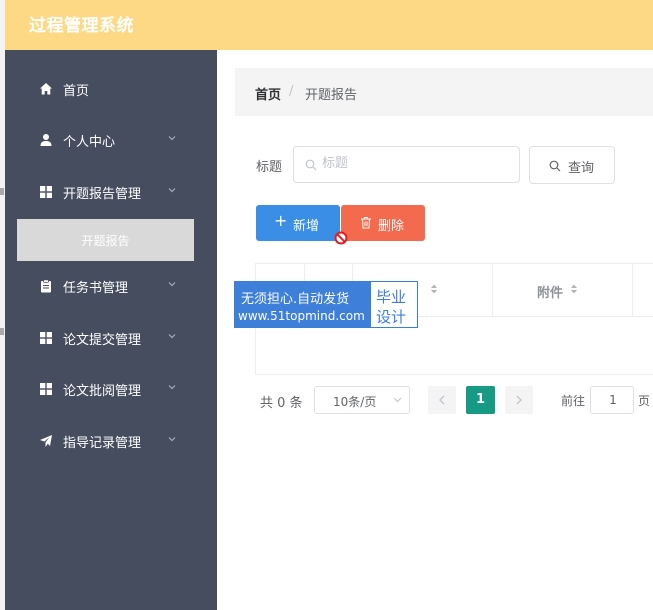 The height and width of the screenshot is (610, 653). What do you see at coordinates (111, 89) in the screenshot?
I see `sidebar-item-home: 首页` at bounding box center [111, 89].